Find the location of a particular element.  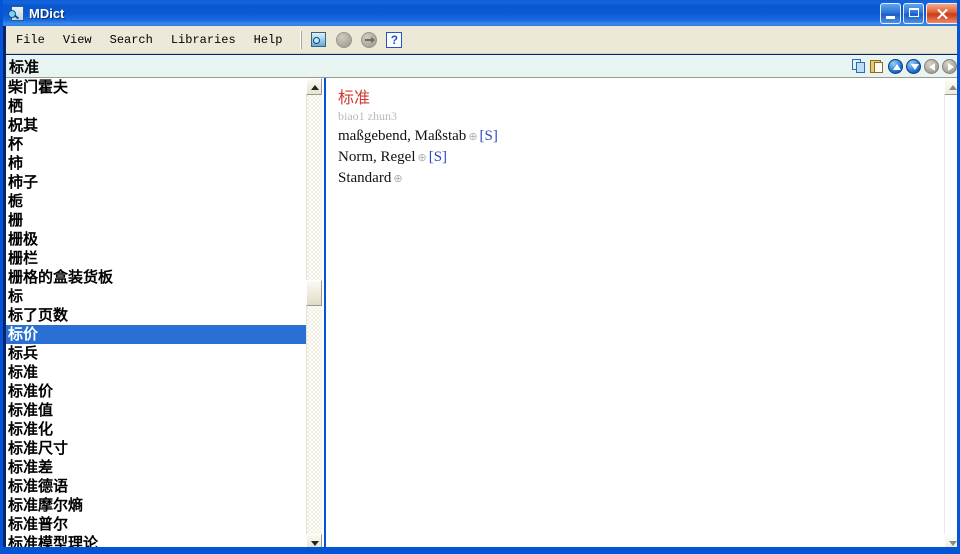

scroll-down-icon is located at coordinates (913, 66).